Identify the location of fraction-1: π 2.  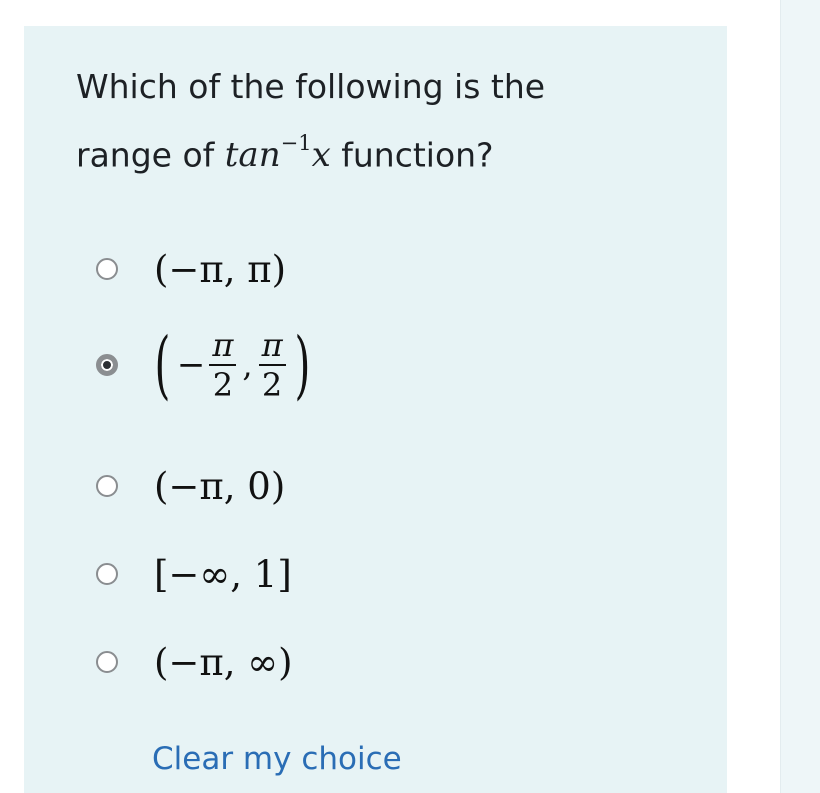
(223, 366).